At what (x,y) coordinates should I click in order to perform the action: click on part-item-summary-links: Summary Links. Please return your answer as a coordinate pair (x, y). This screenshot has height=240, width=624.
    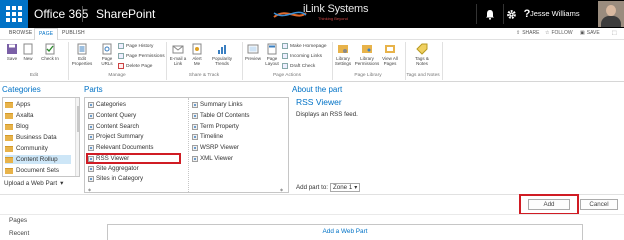
    Looking at the image, I should click on (217, 104).